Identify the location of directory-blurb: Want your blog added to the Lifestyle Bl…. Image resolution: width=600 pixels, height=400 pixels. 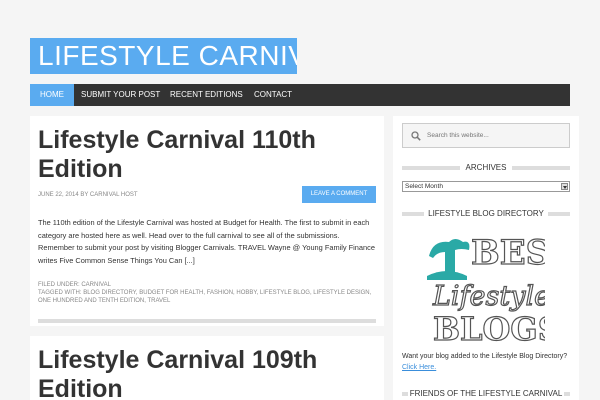
(485, 362).